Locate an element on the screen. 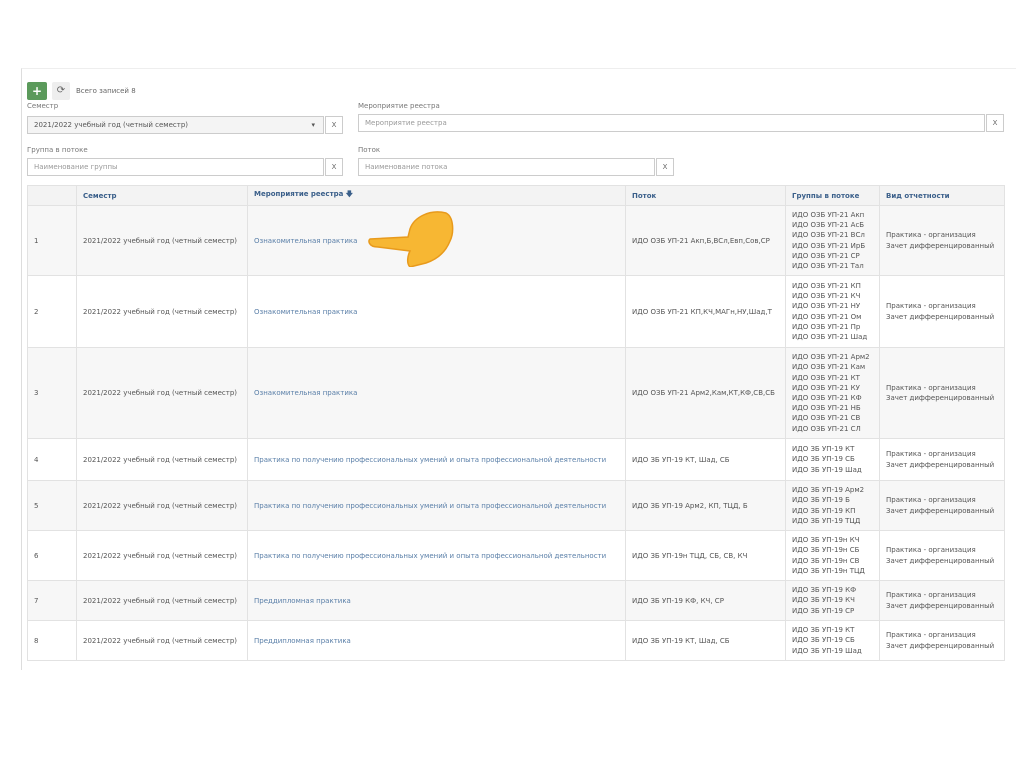 The width and height of the screenshot is (1024, 767). group-item: ИДО ЗБ УП-19 Шад is located at coordinates (827, 650).